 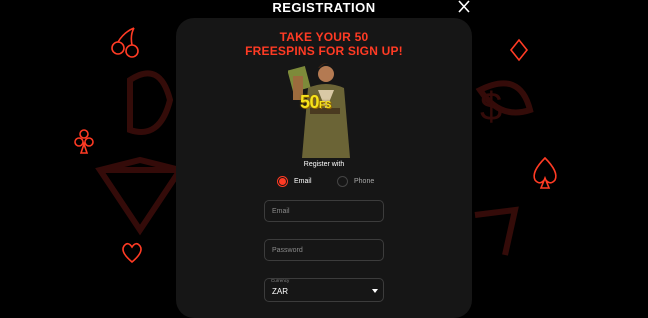 I want to click on diamond-suit-icon, so click(x=519, y=50).